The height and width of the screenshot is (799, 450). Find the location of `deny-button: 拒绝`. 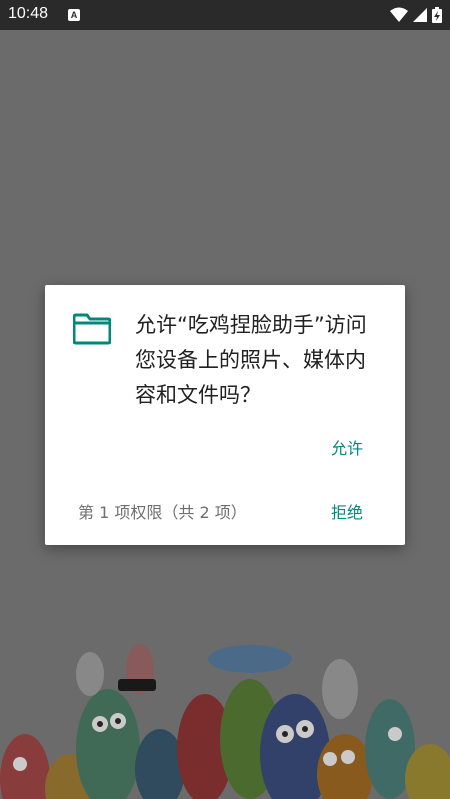

deny-button: 拒绝 is located at coordinates (347, 511).